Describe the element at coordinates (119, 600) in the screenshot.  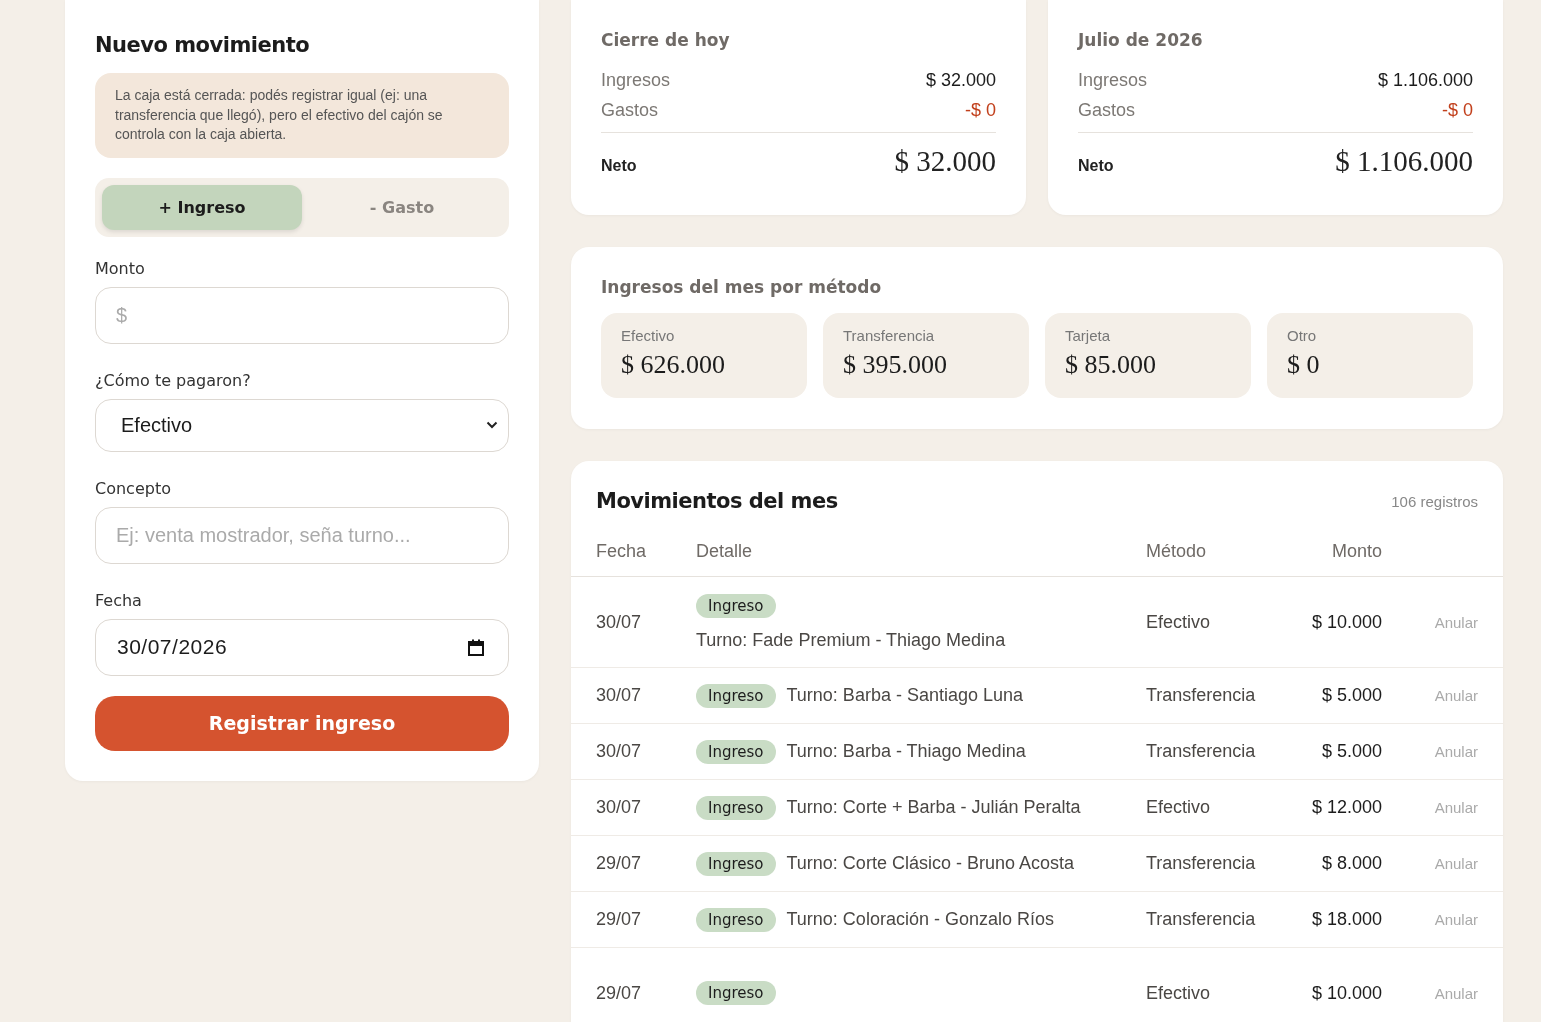
I see `field-label: Fecha` at that location.